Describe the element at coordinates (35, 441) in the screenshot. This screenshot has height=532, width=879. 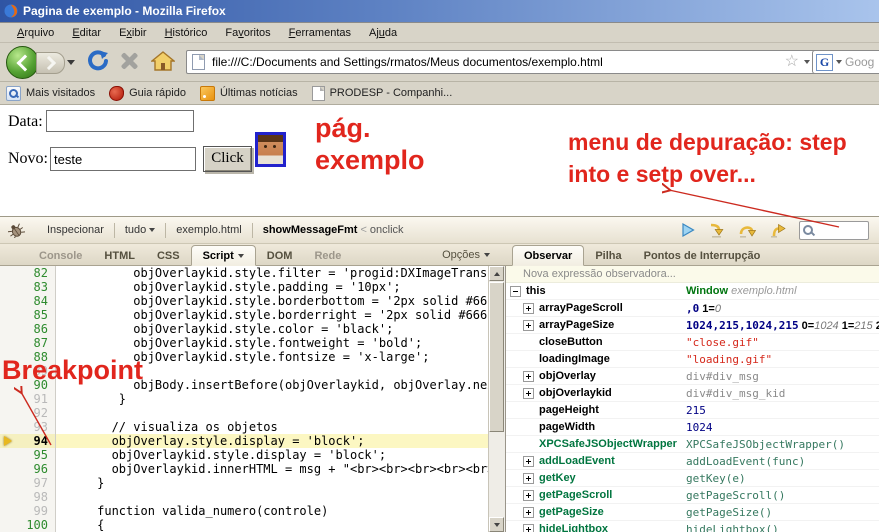
I see `line-number: 94` at that location.